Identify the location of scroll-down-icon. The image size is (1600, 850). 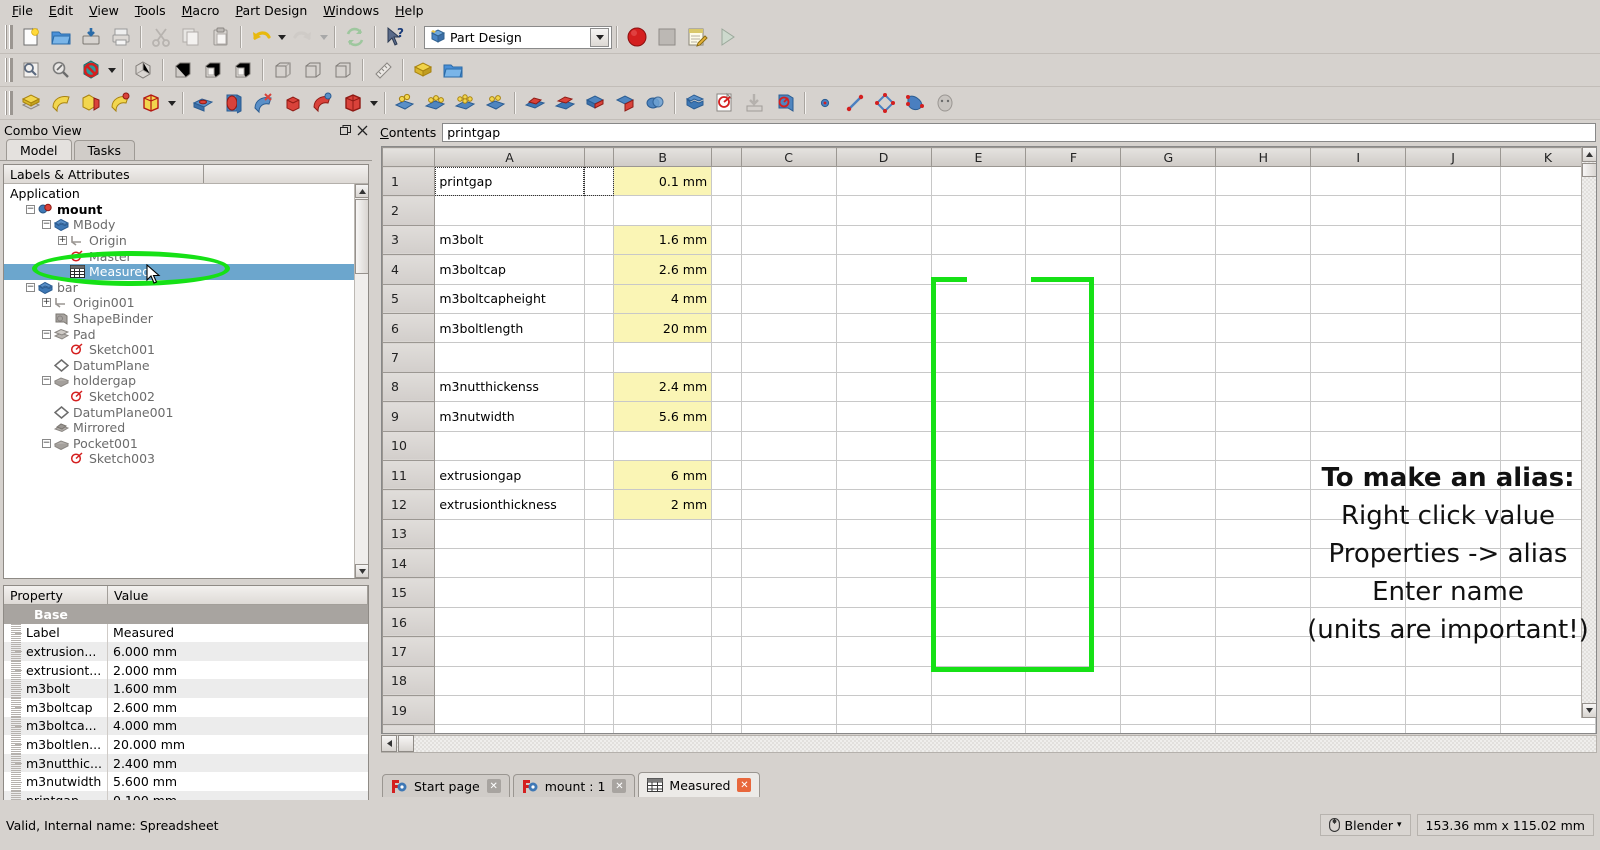
(361, 571).